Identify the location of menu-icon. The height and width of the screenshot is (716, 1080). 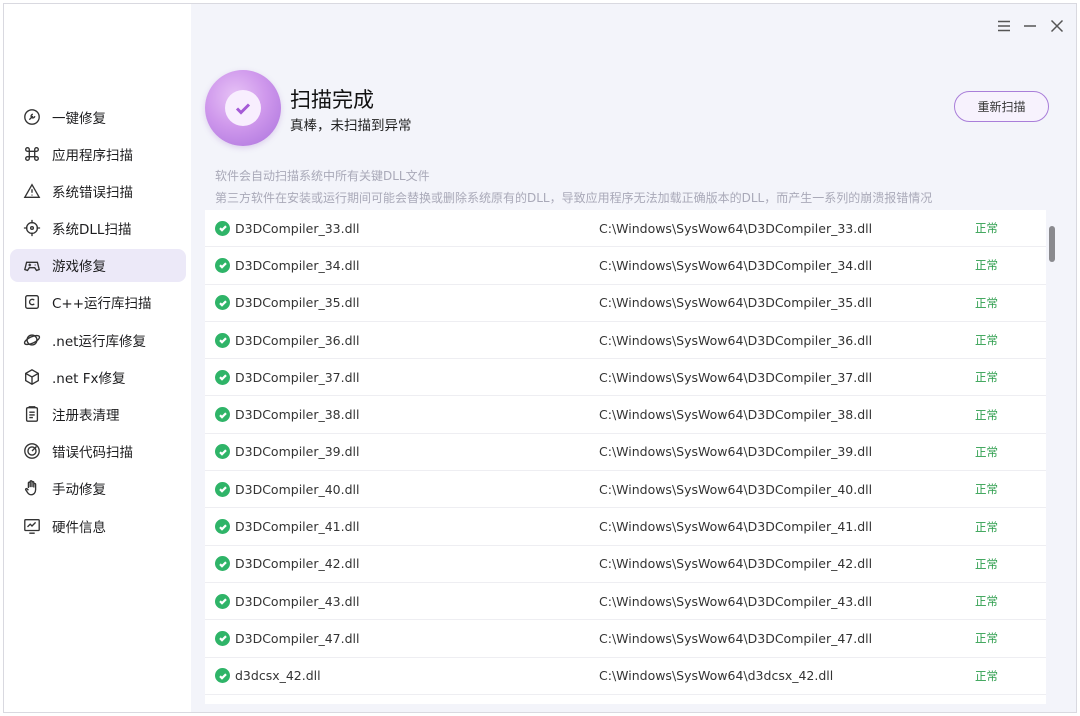
(1004, 26).